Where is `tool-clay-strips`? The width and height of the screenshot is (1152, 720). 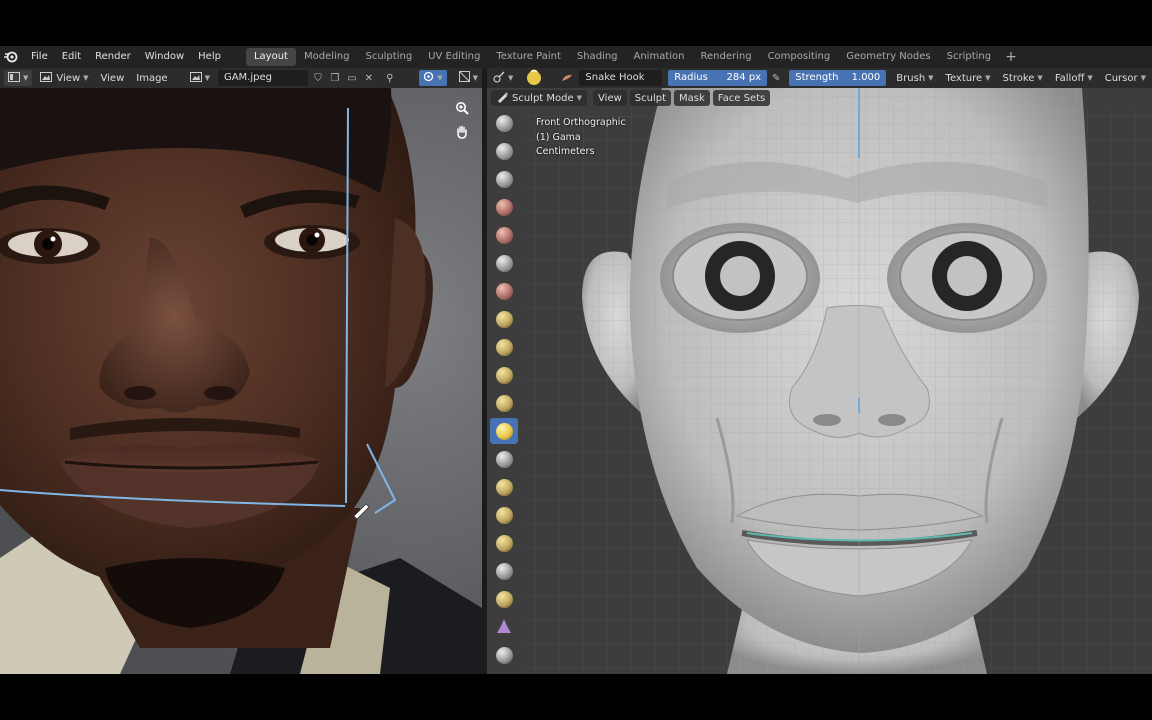 tool-clay-strips is located at coordinates (504, 207).